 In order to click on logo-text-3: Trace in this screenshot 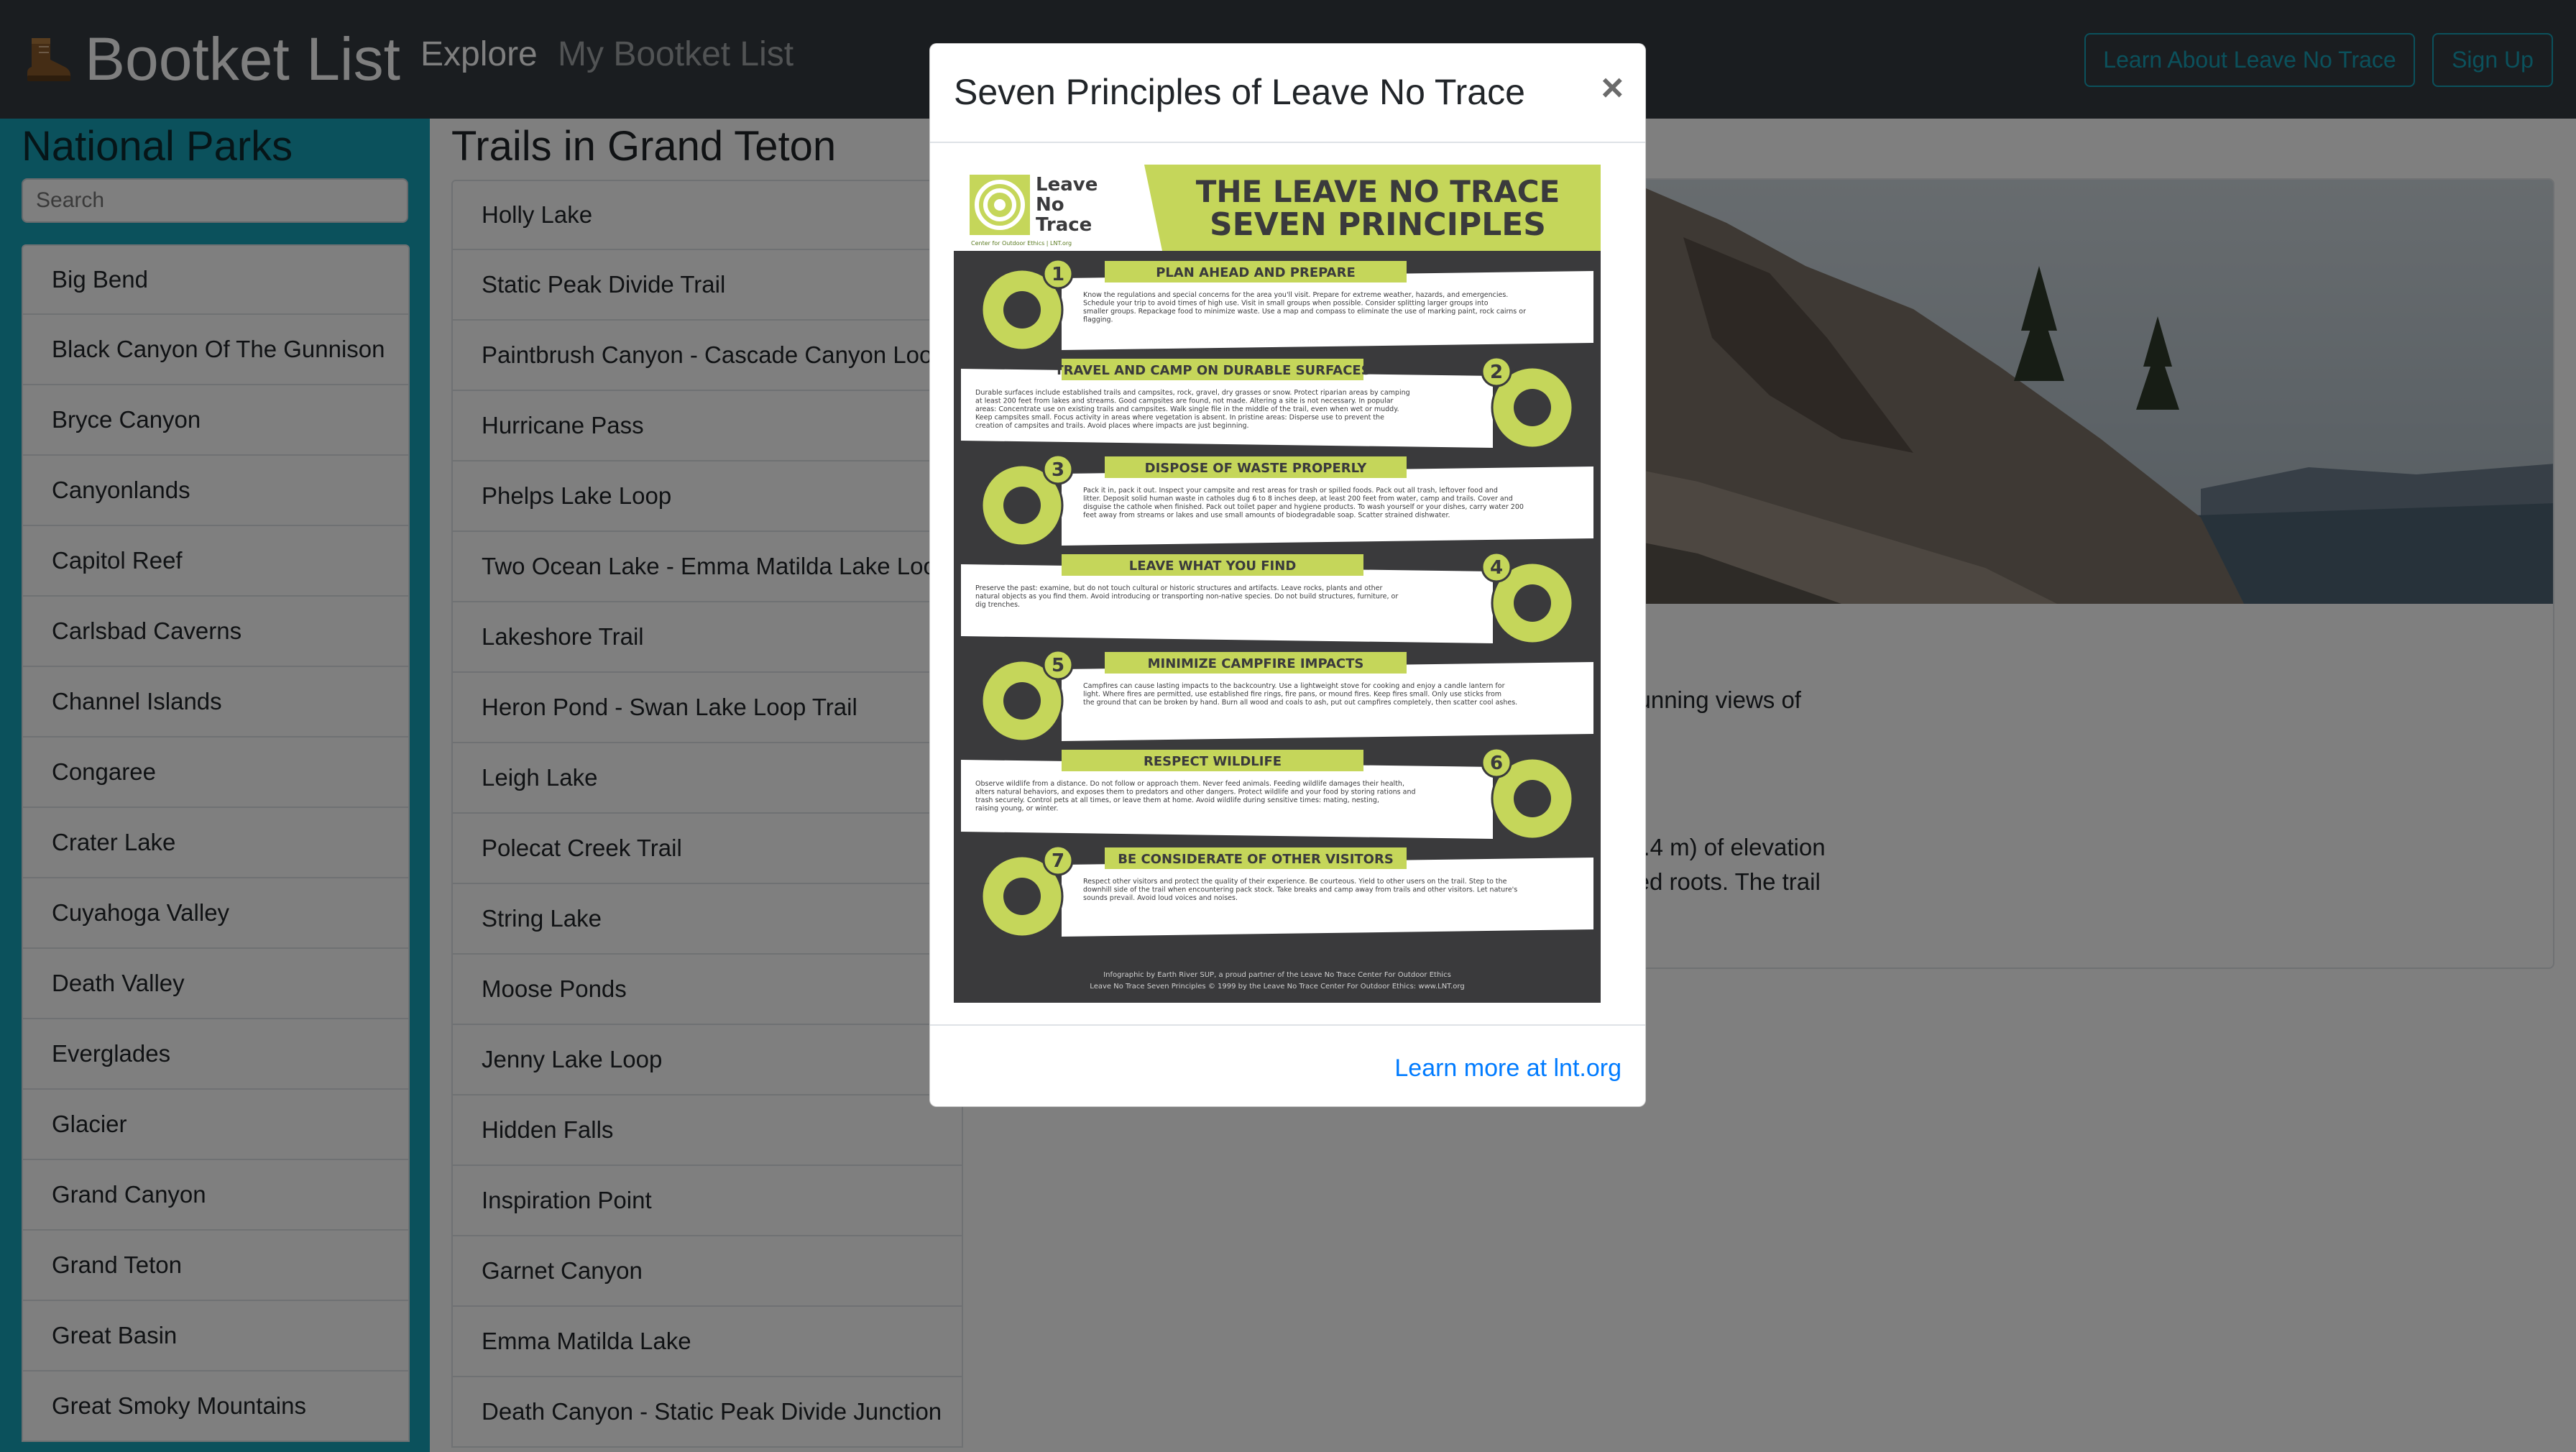, I will do `click(1064, 225)`.